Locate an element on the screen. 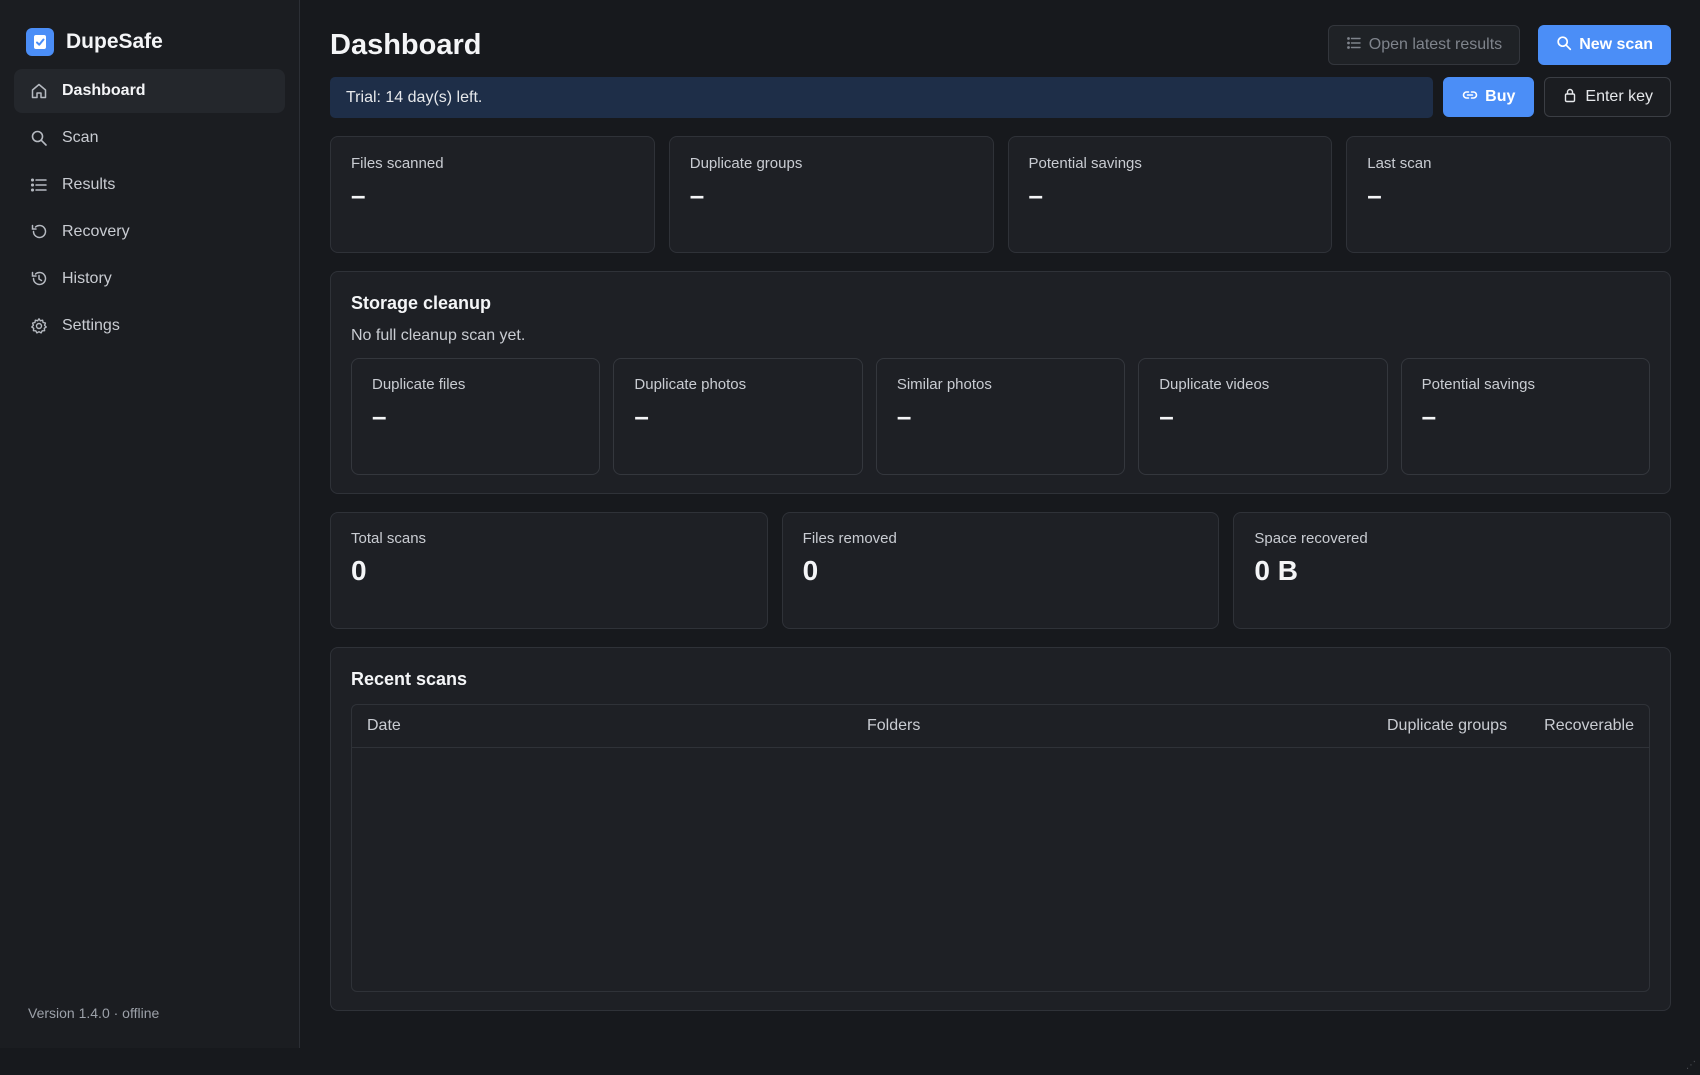 The height and width of the screenshot is (1075, 1700). sidebar-item-label: Recovery is located at coordinates (96, 231).